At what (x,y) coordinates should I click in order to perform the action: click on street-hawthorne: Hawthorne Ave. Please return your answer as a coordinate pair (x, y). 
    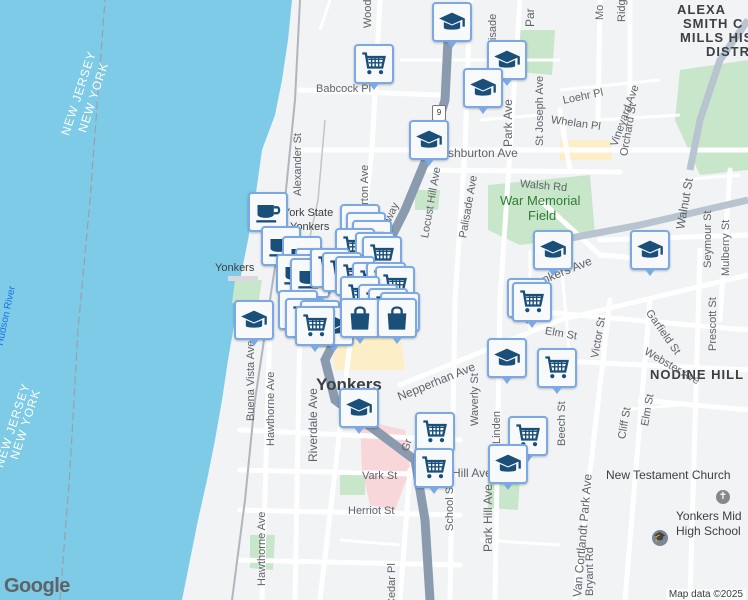
    Looking at the image, I should click on (271, 408).